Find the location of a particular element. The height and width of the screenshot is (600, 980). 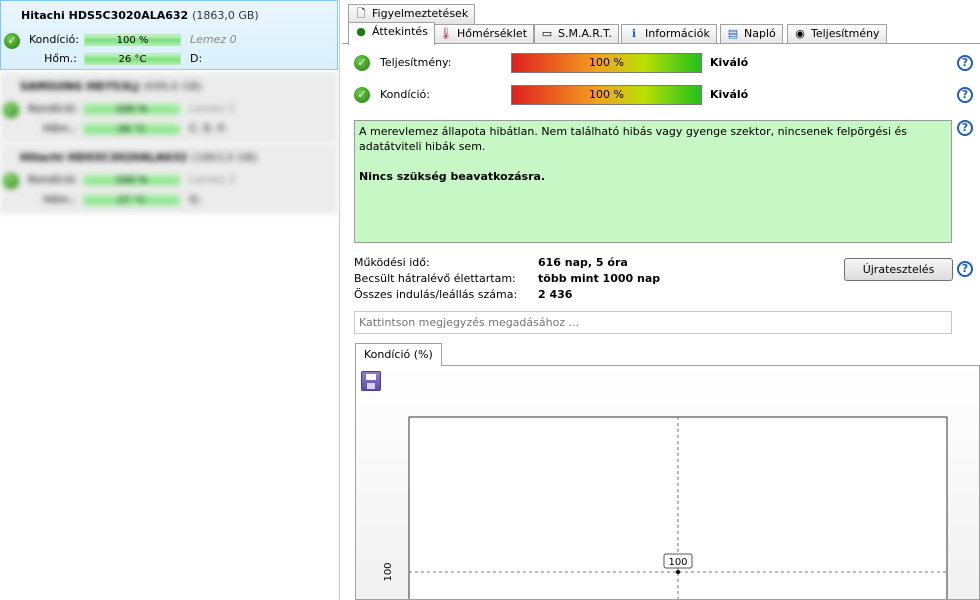

drive-title: SAMSUNG HD753LJ (698,6 GB) is located at coordinates (111, 86).